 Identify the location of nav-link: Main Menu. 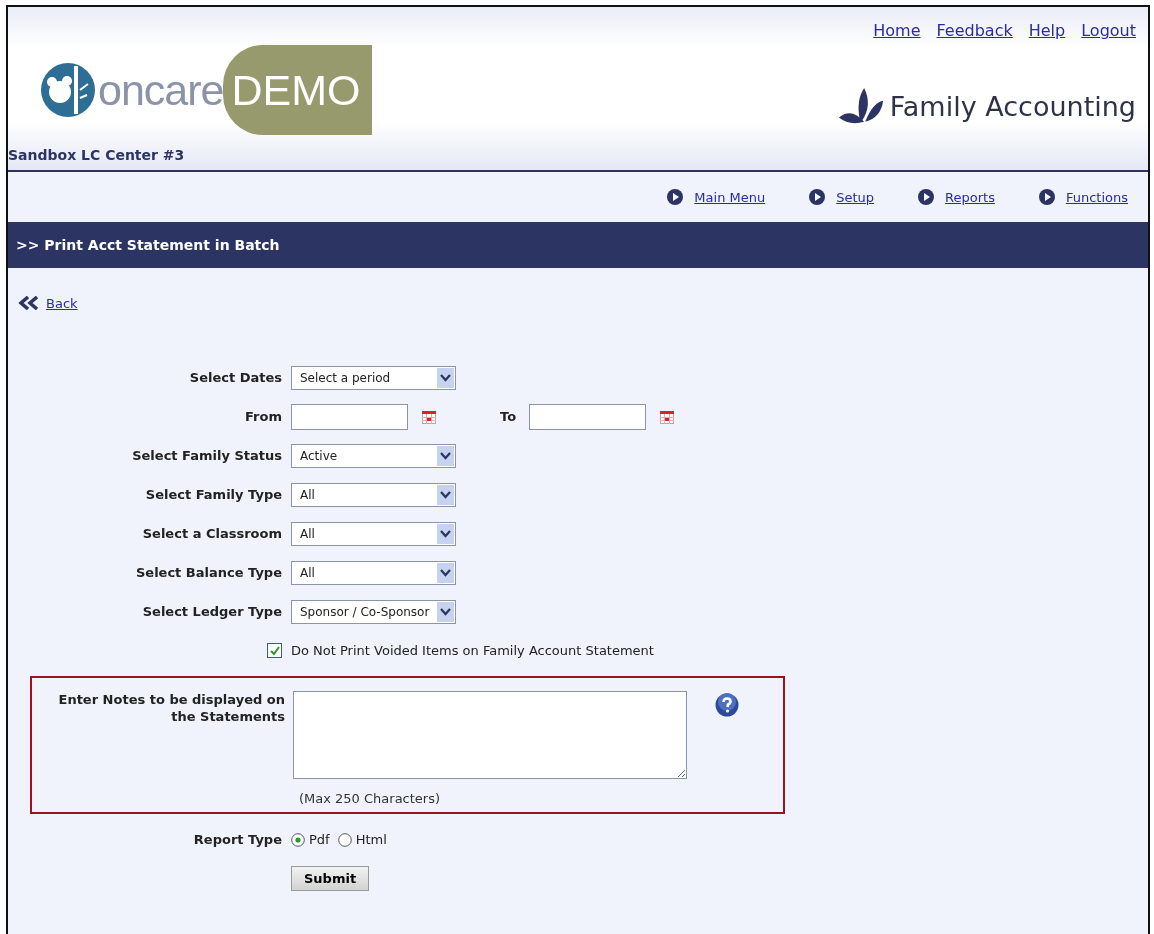
(730, 197).